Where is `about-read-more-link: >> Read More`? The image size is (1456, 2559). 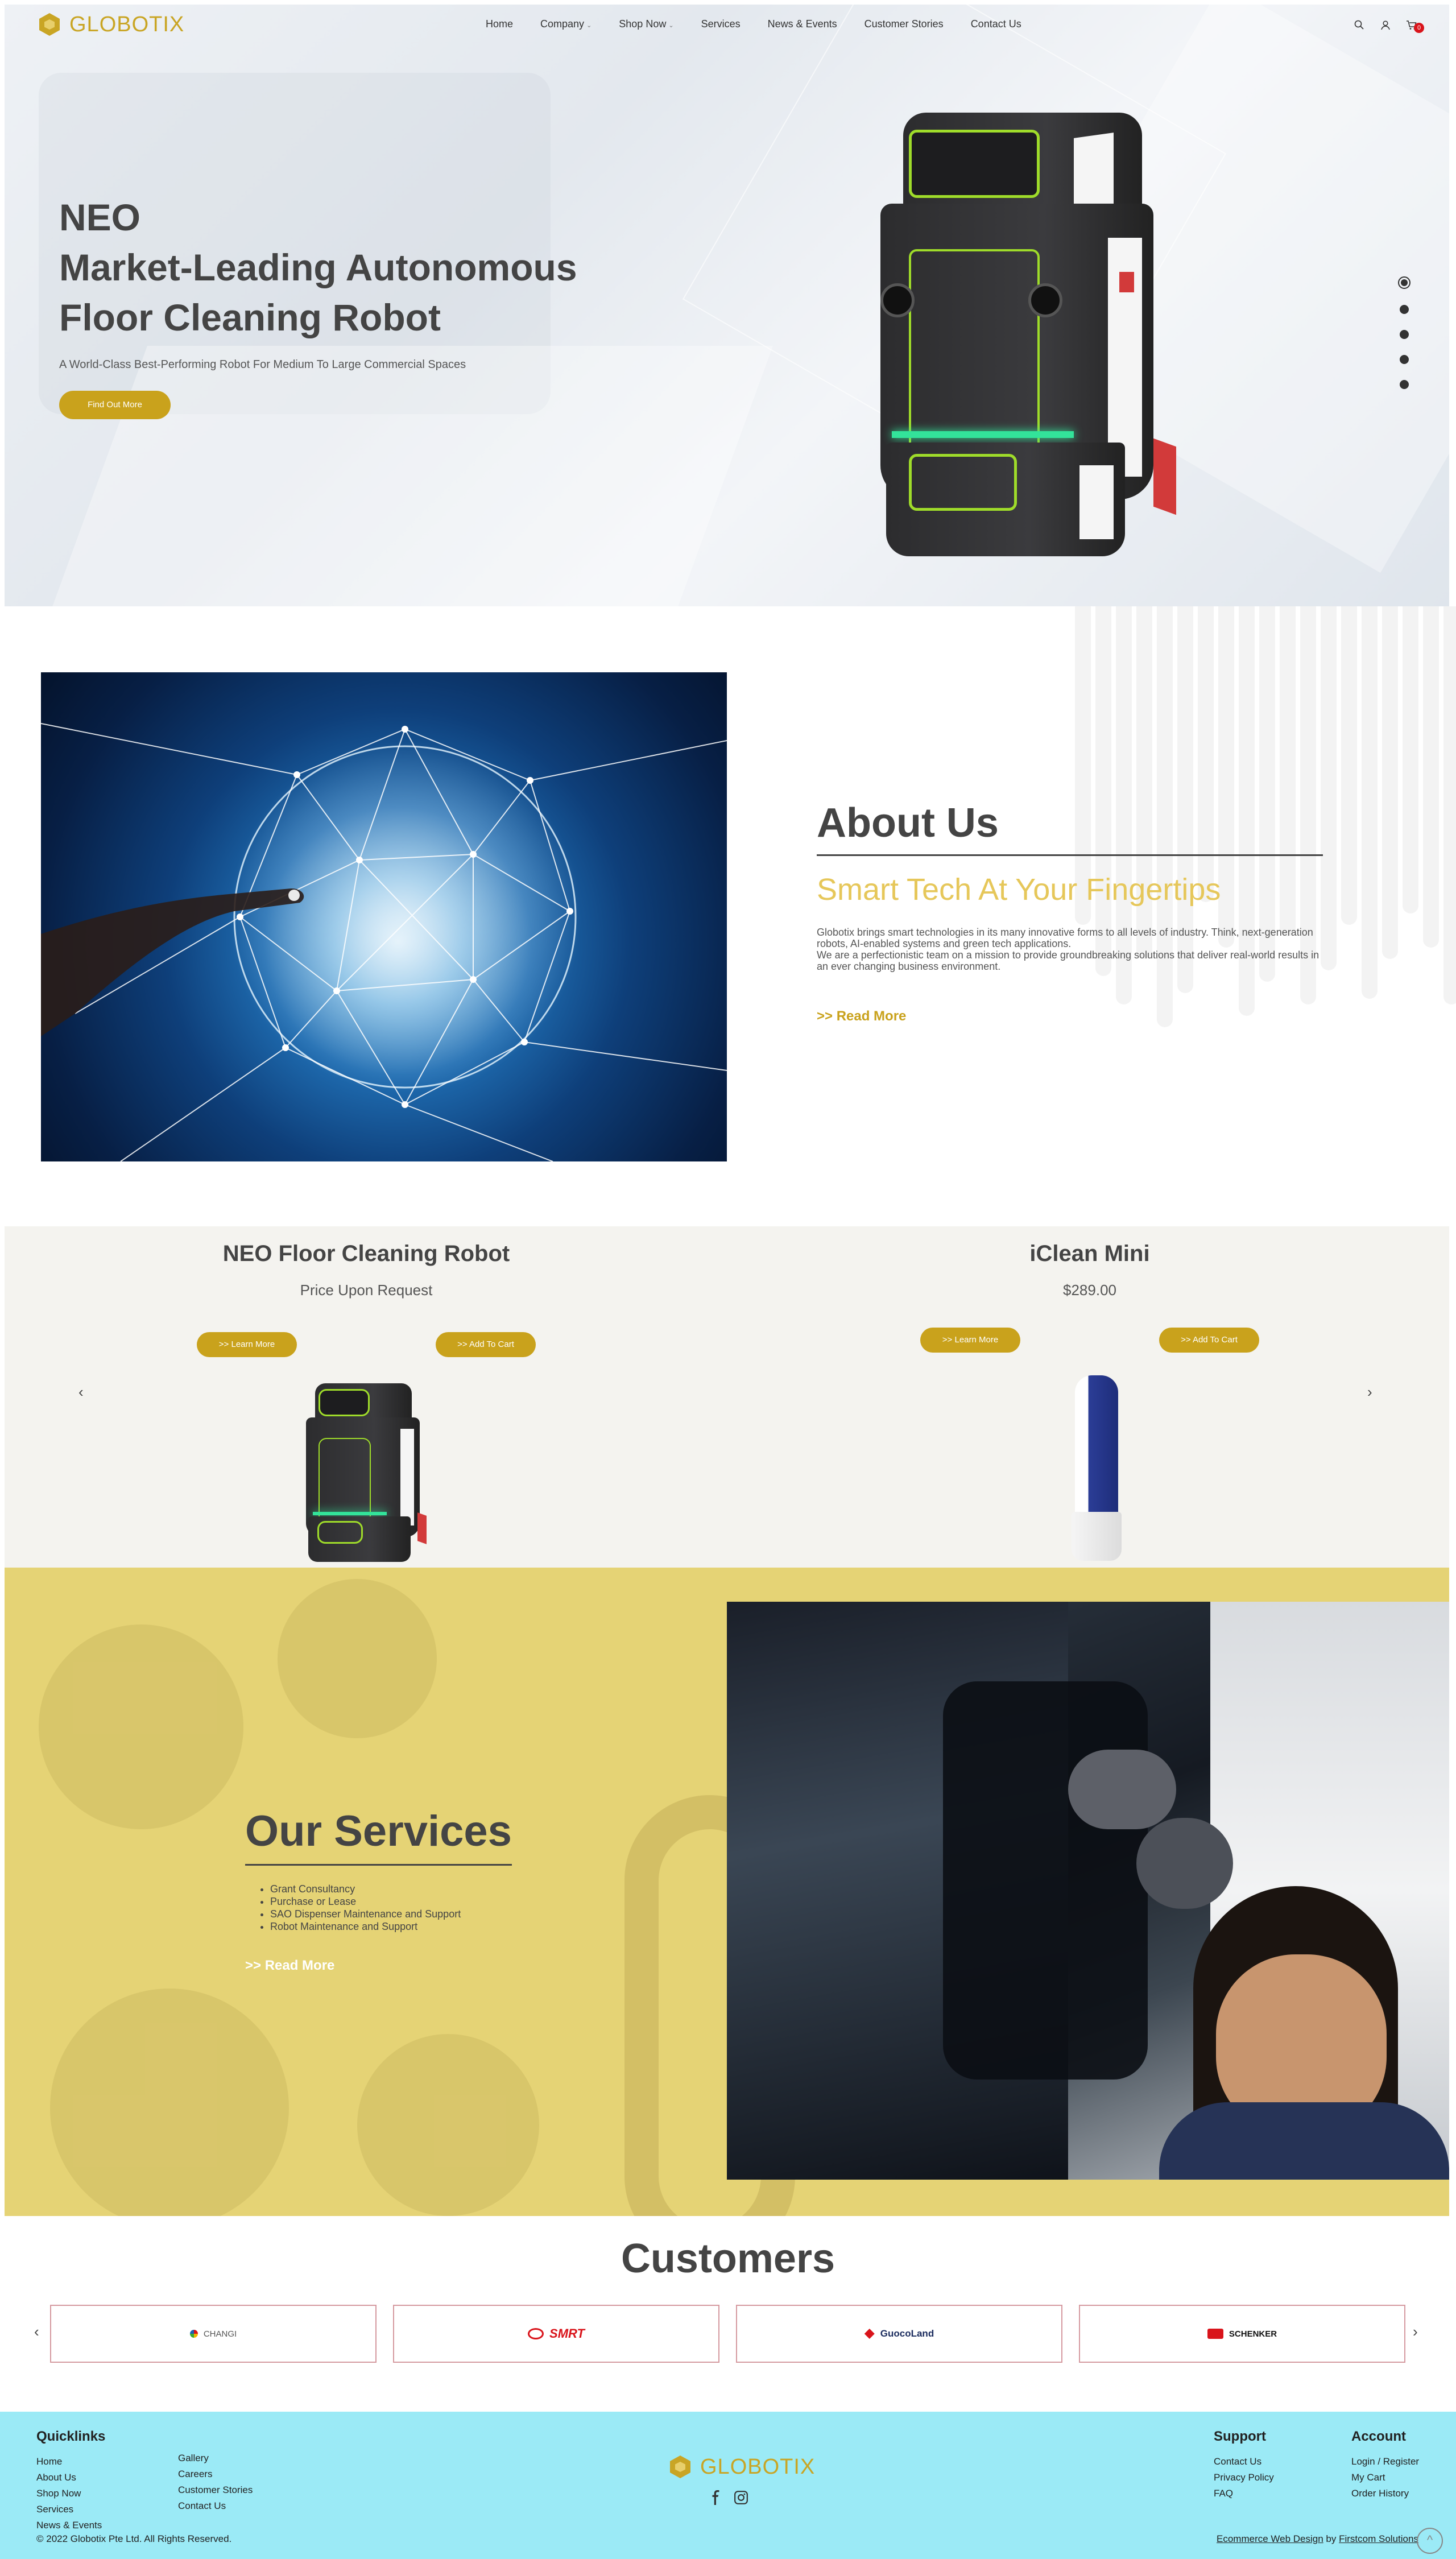 about-read-more-link: >> Read More is located at coordinates (861, 1016).